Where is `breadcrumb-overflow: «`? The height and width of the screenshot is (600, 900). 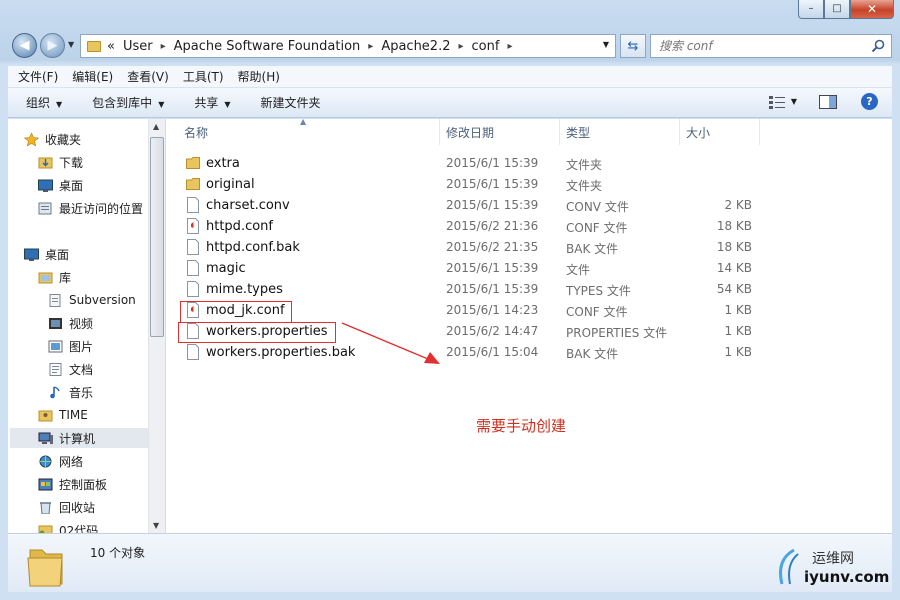 breadcrumb-overflow: « is located at coordinates (111, 46).